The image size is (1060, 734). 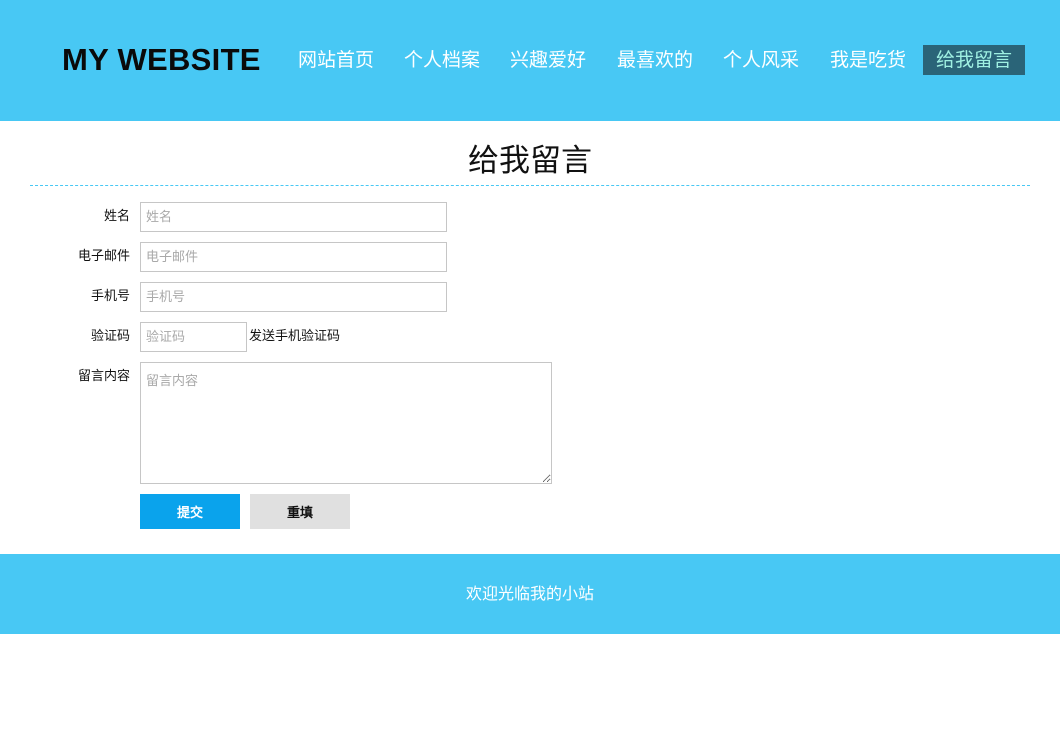 I want to click on message-textarea, so click(x=346, y=423).